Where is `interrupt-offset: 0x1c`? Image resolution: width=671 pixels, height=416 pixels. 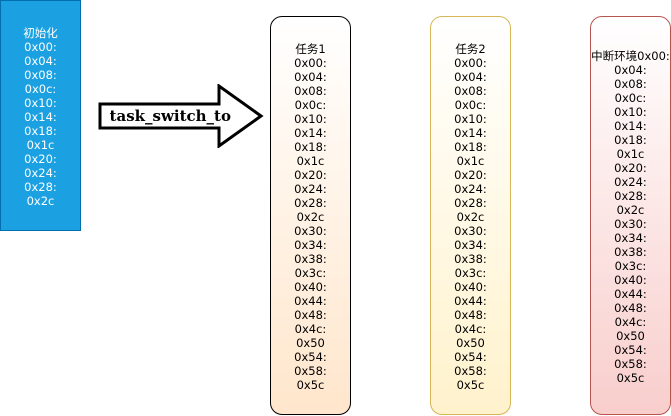
interrupt-offset: 0x1c is located at coordinates (630, 154).